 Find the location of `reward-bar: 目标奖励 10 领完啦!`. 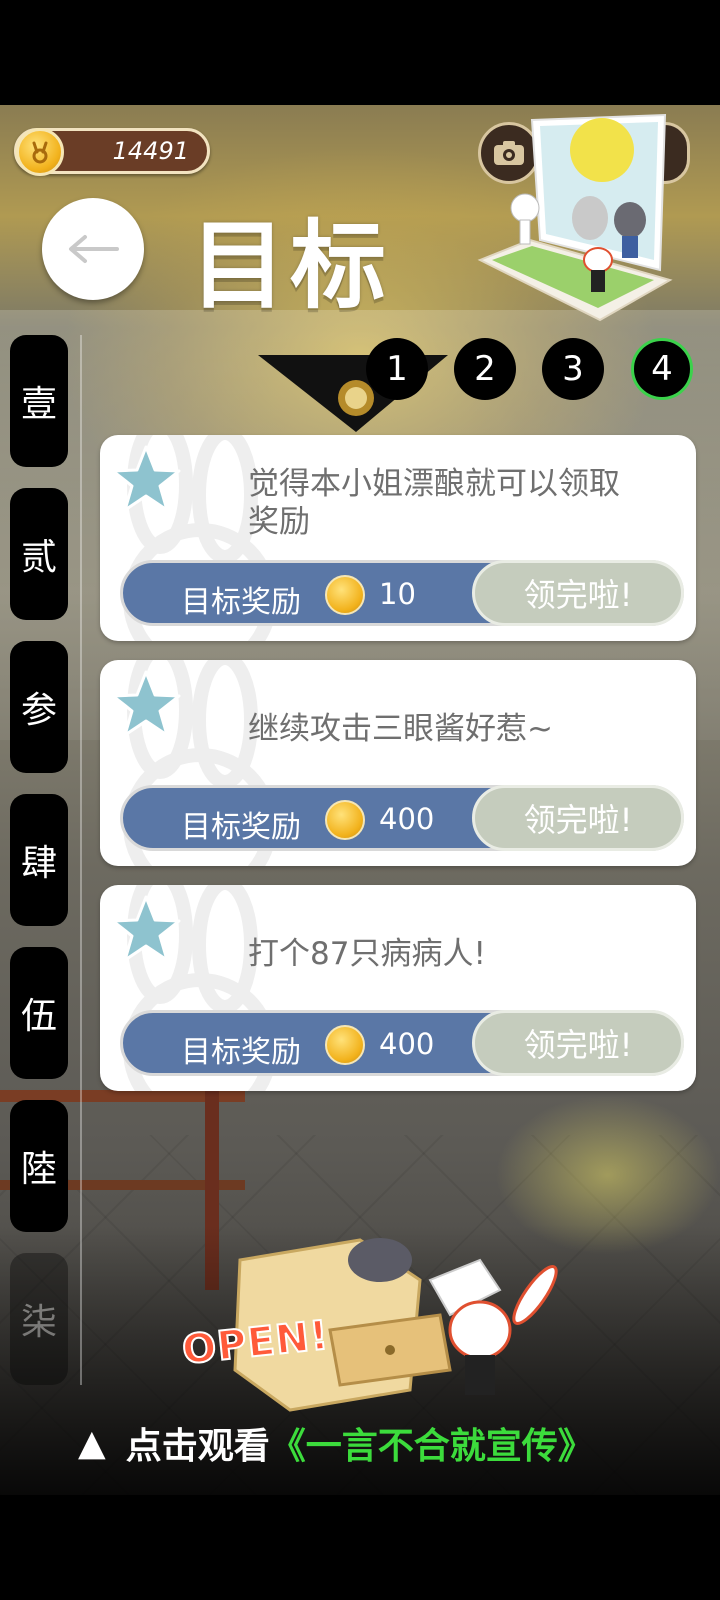

reward-bar: 目标奖励 10 领完啦! is located at coordinates (402, 593).